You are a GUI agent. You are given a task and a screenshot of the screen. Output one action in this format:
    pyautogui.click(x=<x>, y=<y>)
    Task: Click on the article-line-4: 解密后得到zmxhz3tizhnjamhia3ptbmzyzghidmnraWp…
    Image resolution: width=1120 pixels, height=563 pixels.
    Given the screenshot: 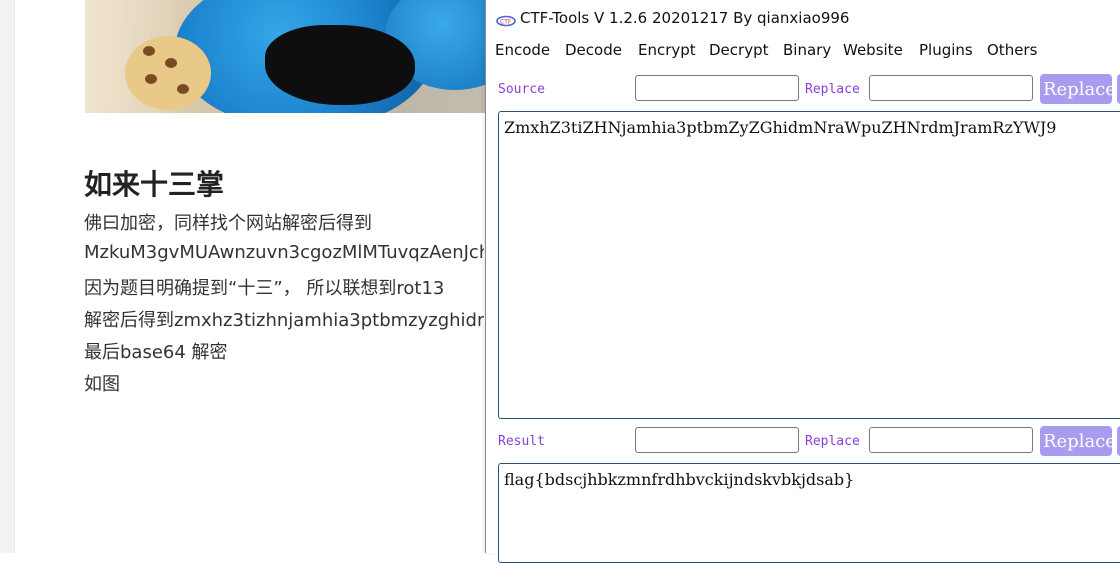 What is the action you would take?
    pyautogui.click(x=284, y=320)
    